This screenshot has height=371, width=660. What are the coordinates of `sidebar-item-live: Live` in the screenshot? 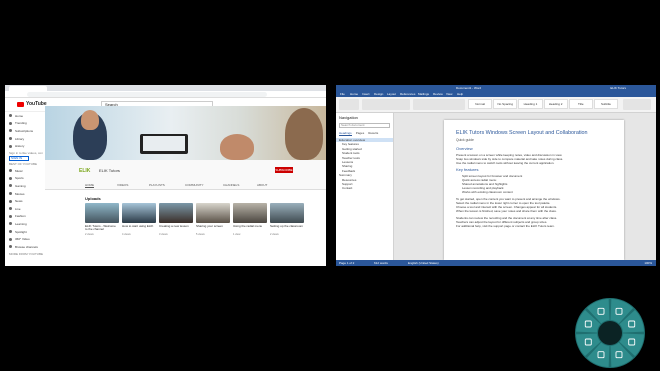 It's located at (24, 209).